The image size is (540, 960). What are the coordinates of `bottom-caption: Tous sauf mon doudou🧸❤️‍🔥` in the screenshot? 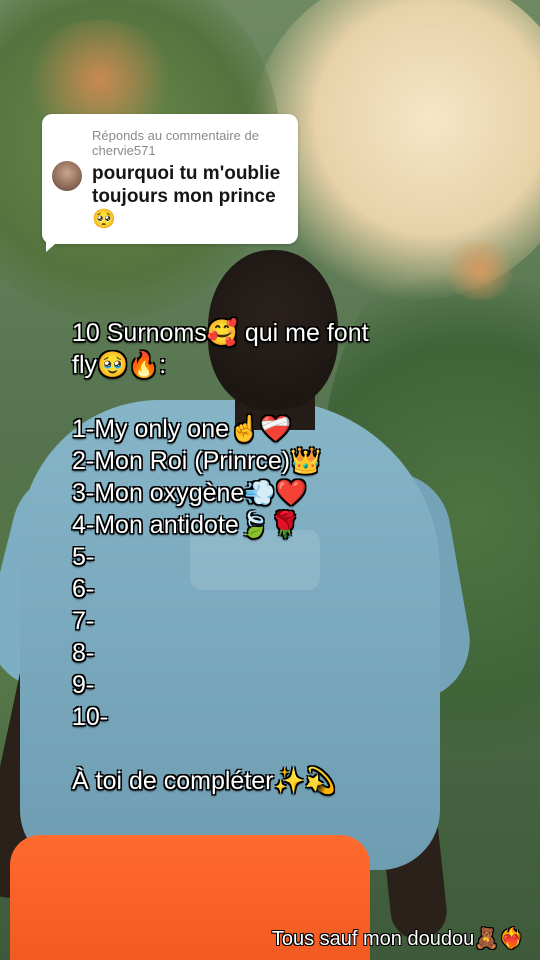 It's located at (397, 939).